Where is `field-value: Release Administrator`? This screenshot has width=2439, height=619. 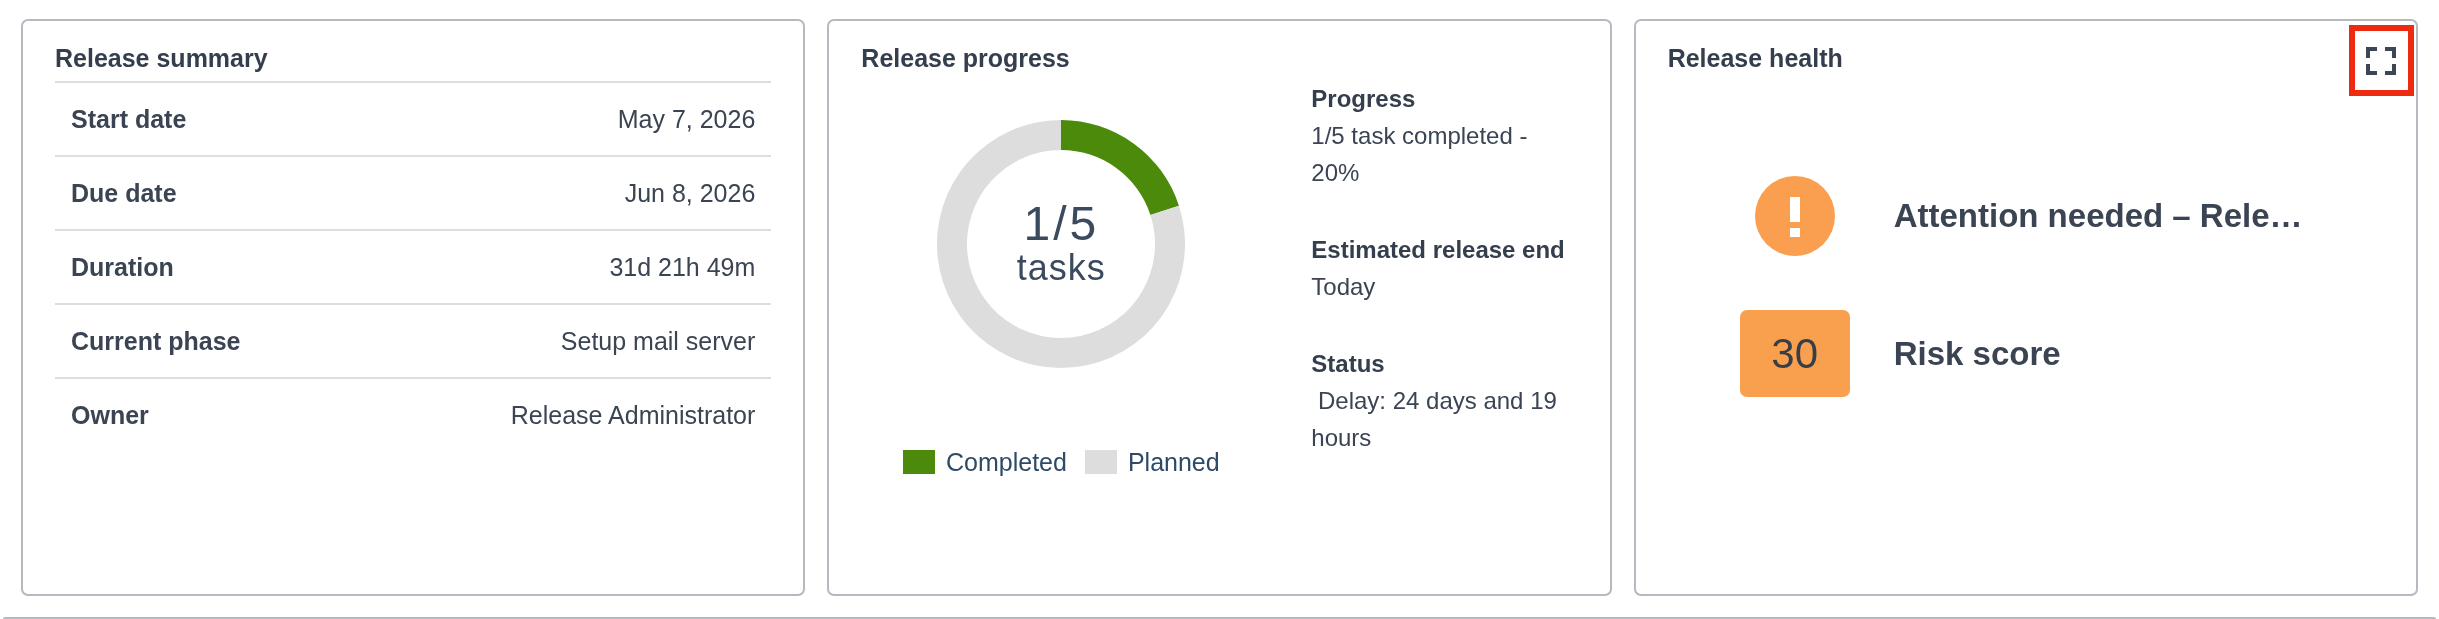 field-value: Release Administrator is located at coordinates (633, 415).